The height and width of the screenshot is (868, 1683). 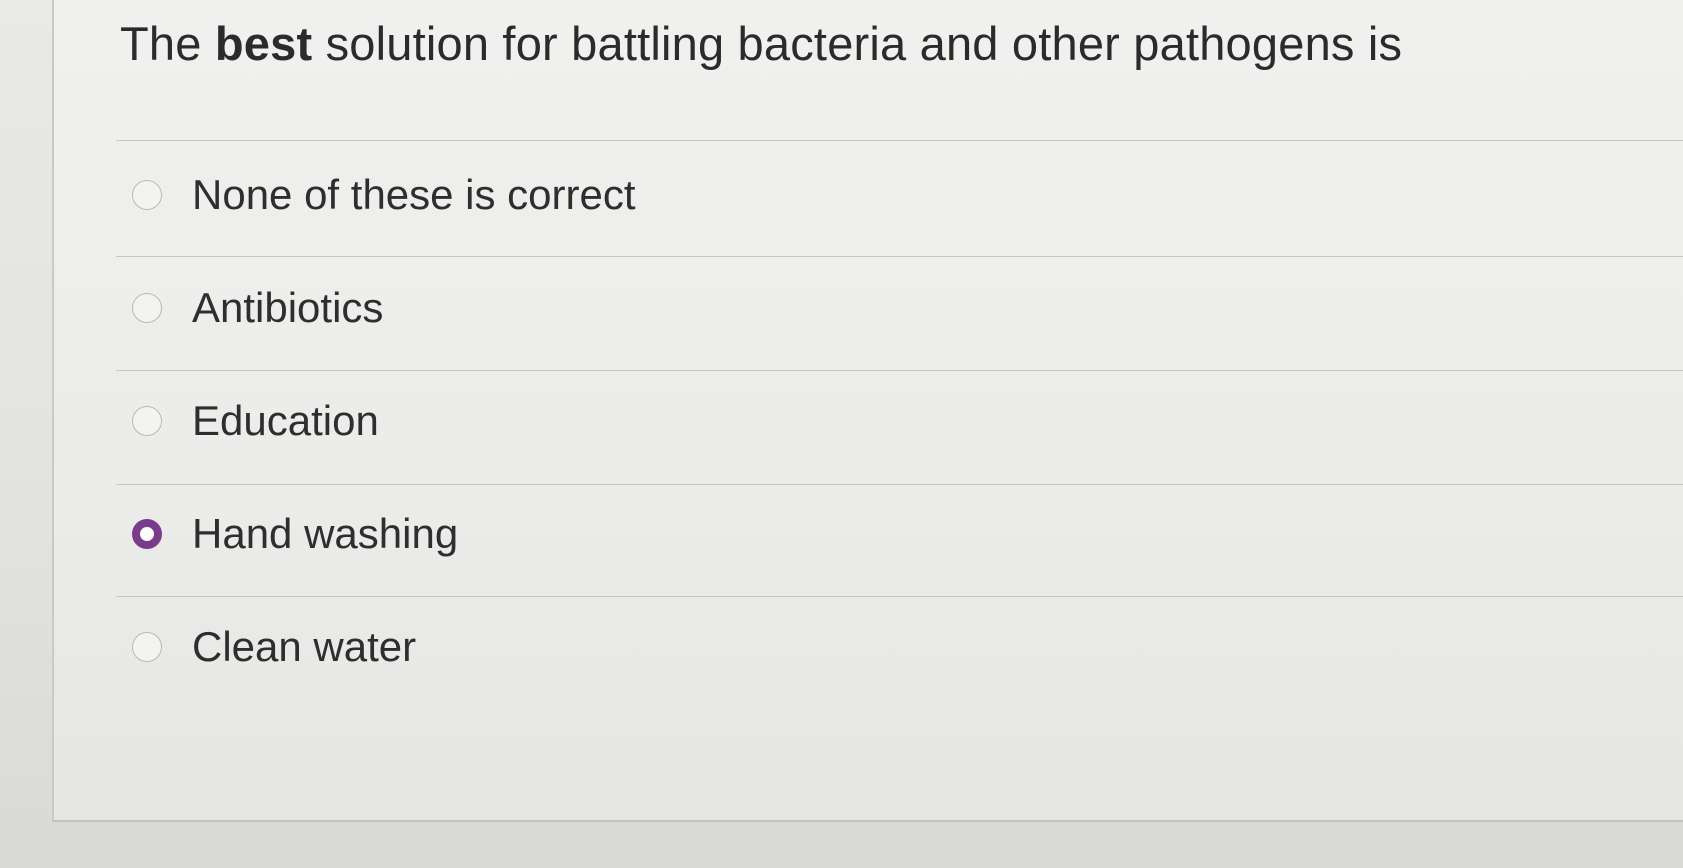 What do you see at coordinates (414, 194) in the screenshot?
I see `option-label: None of these is correct` at bounding box center [414, 194].